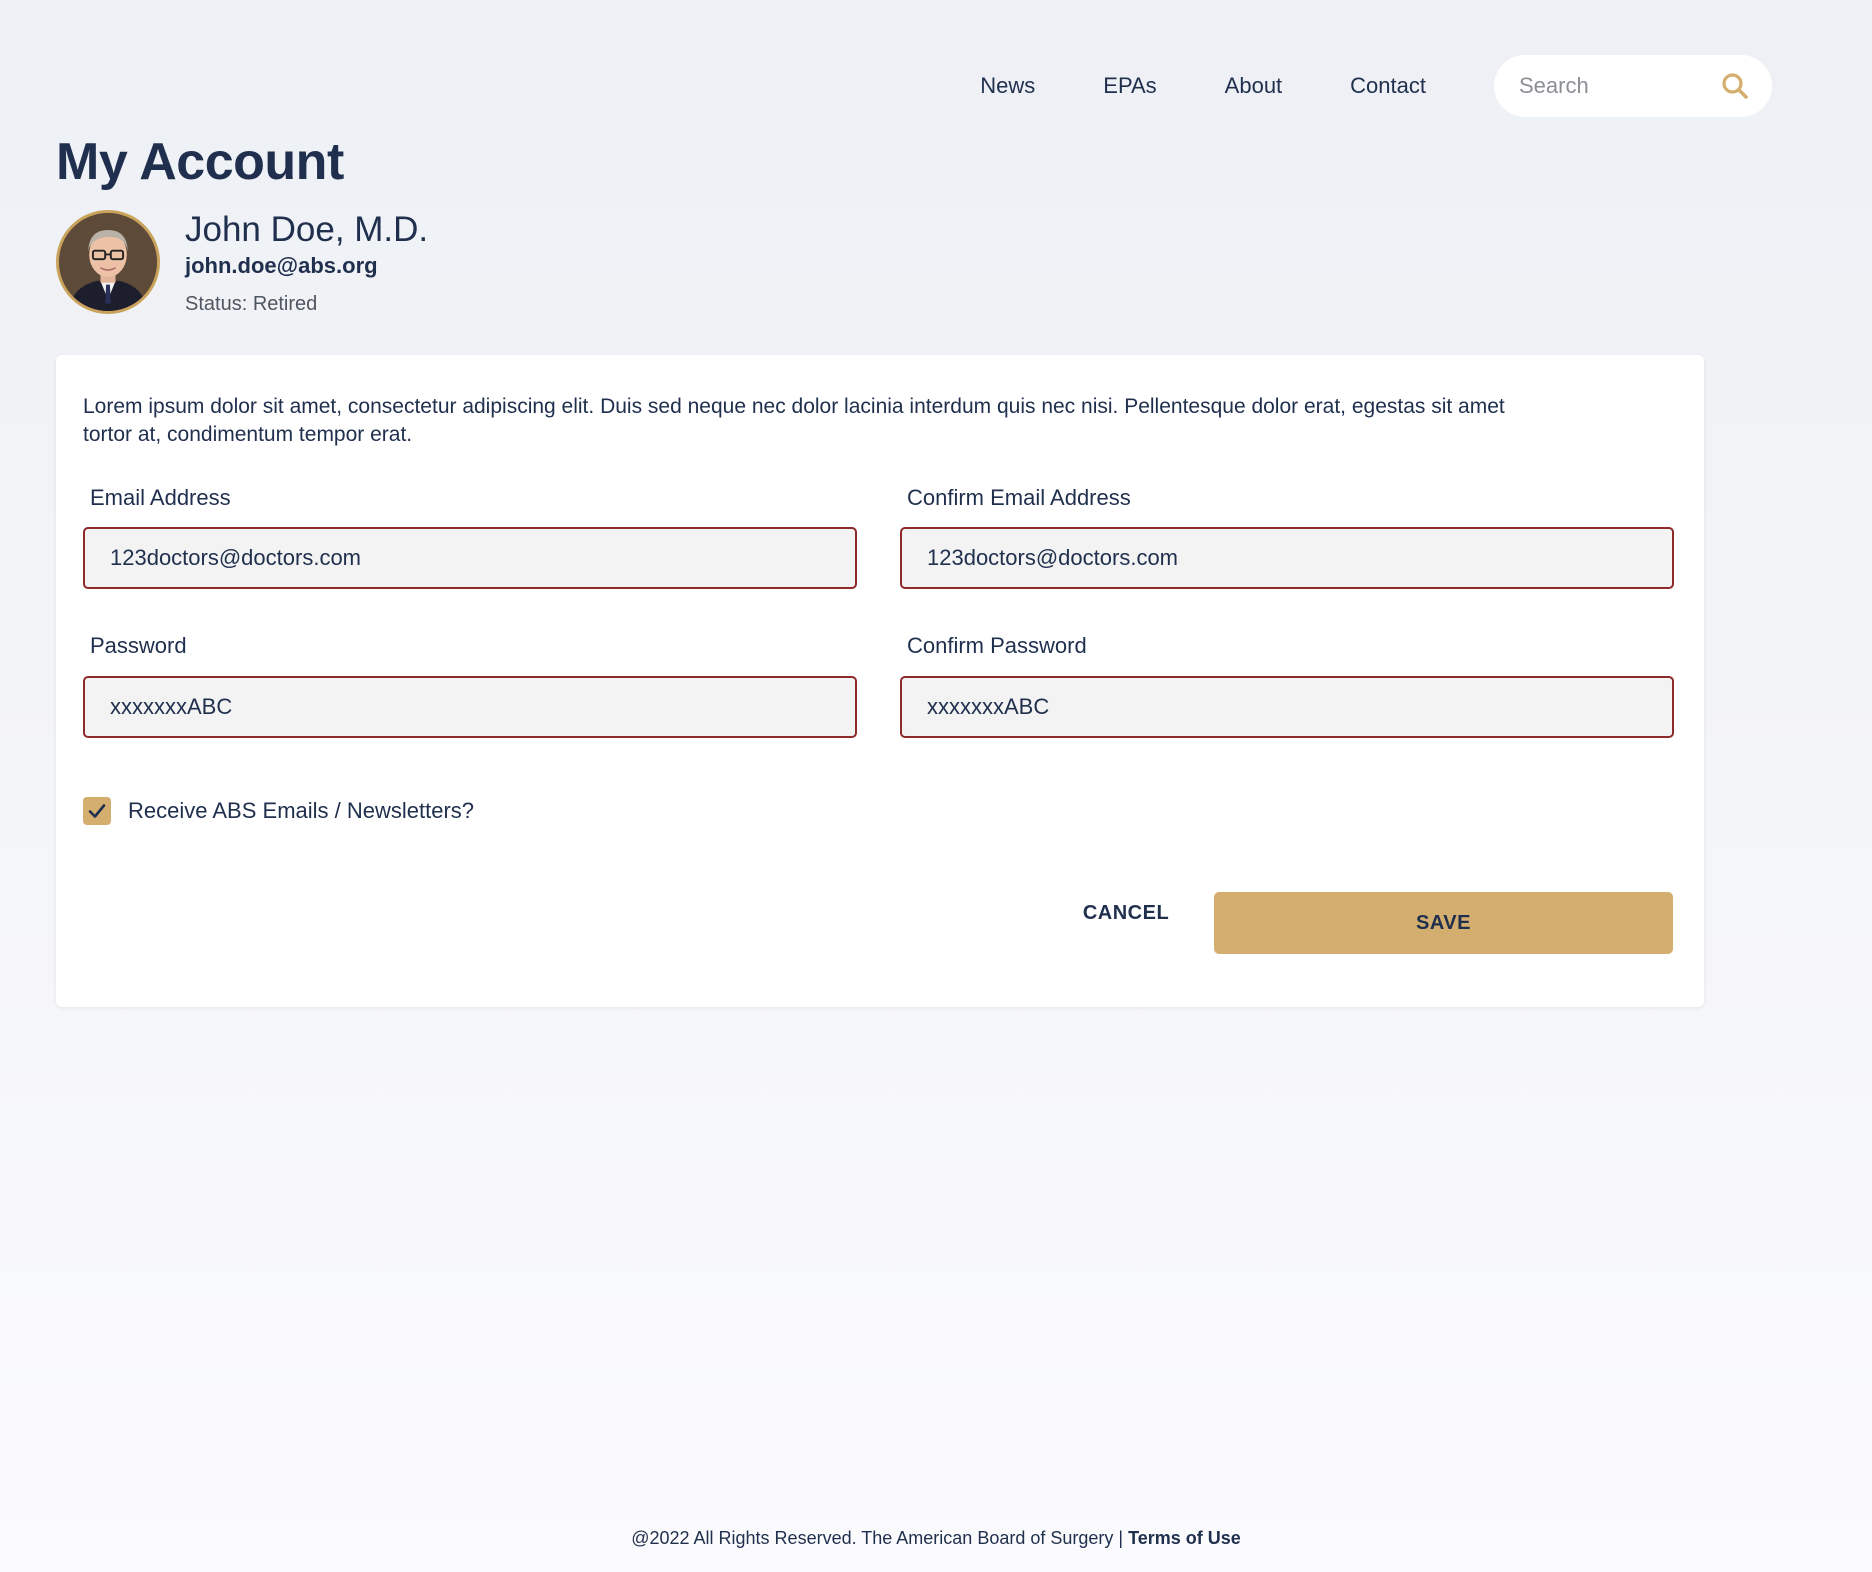  I want to click on newsletter-label: Receive ABS Emails / Newsletters?, so click(301, 810).